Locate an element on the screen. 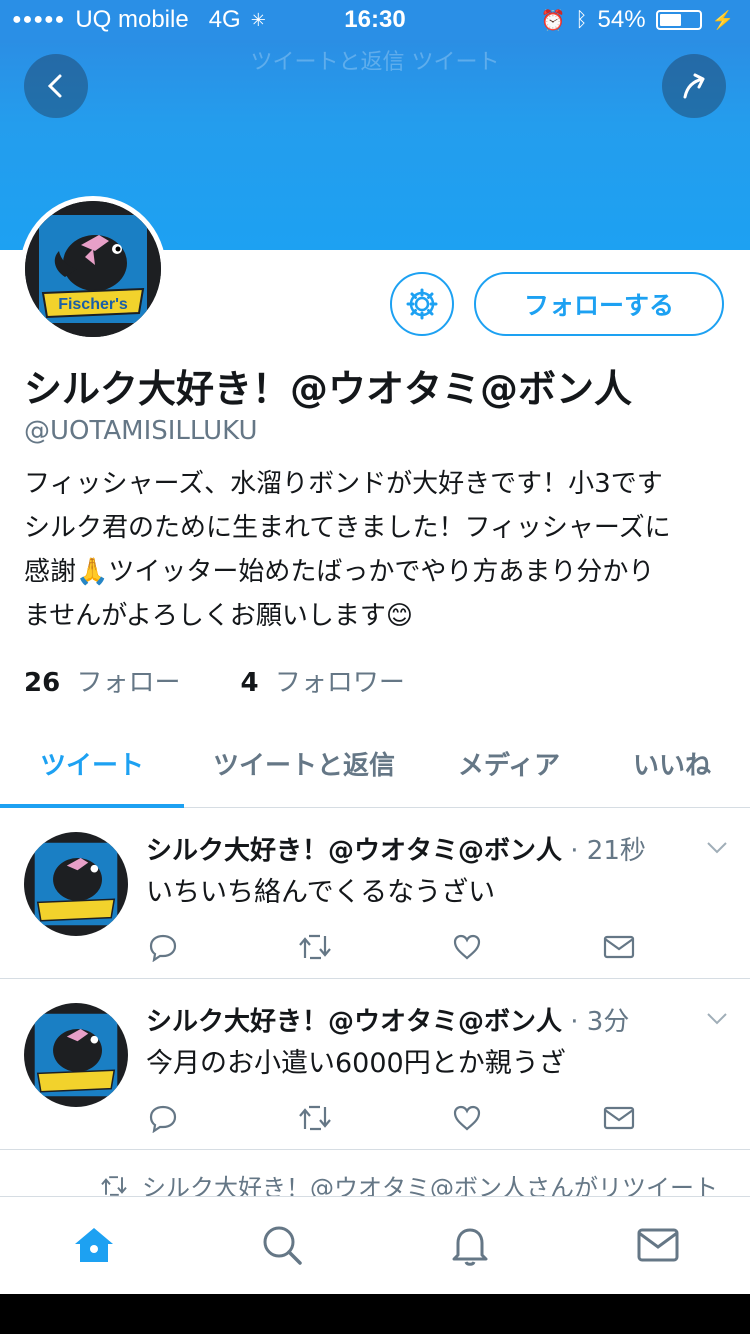 Image resolution: width=750 pixels, height=1334 pixels. tab-media: メディア is located at coordinates (509, 763).